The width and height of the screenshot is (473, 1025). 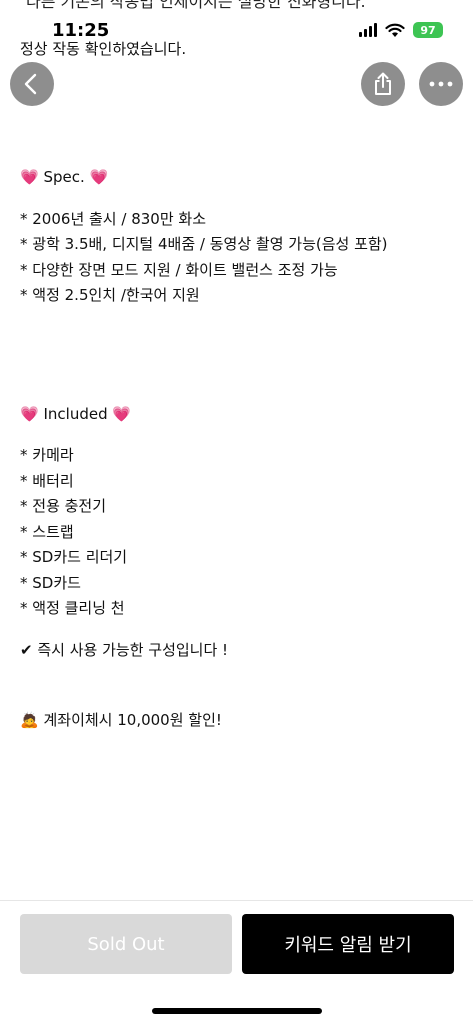 What do you see at coordinates (204, 244) in the screenshot?
I see `spec-item: * 광학 3.5배, 디지털 4배줌 / 동영상 촬영 가능(음성 포함)` at bounding box center [204, 244].